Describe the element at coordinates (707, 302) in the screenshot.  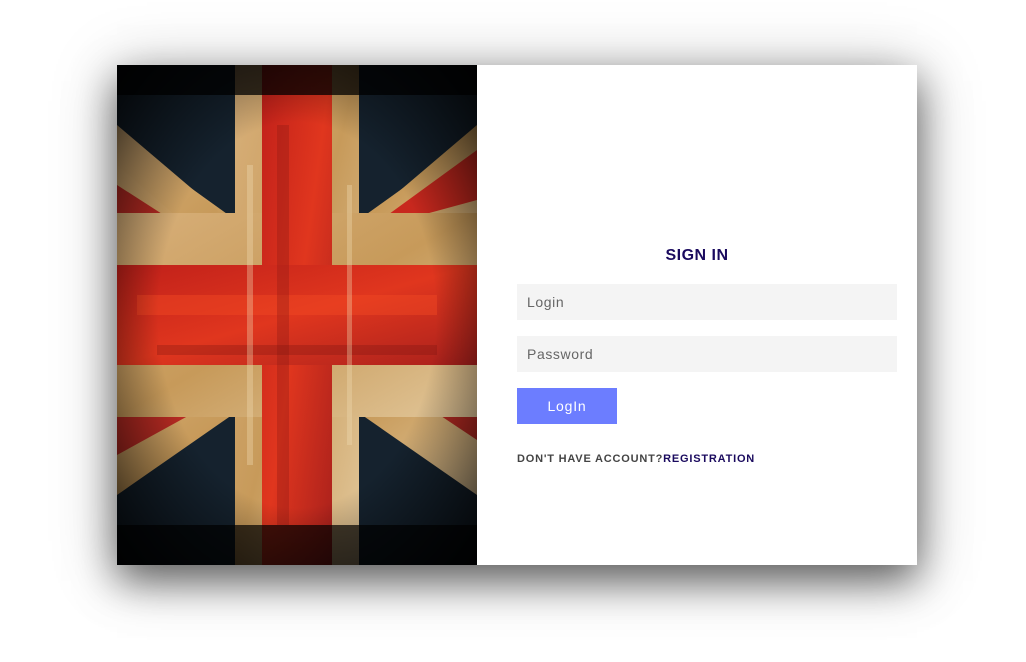
I see `login-input` at that location.